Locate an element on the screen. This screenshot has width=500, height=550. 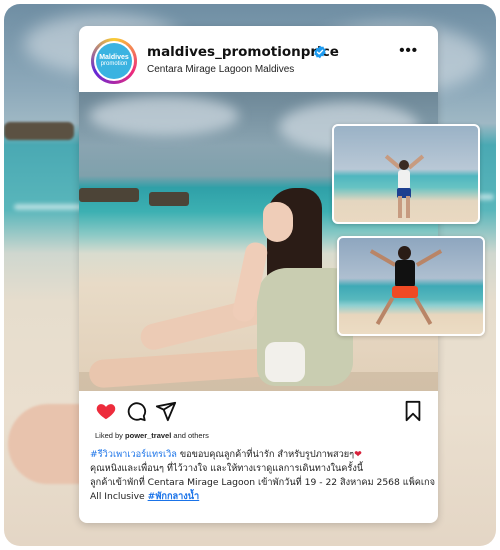
liked-by-user: power_travel is located at coordinates (148, 435).